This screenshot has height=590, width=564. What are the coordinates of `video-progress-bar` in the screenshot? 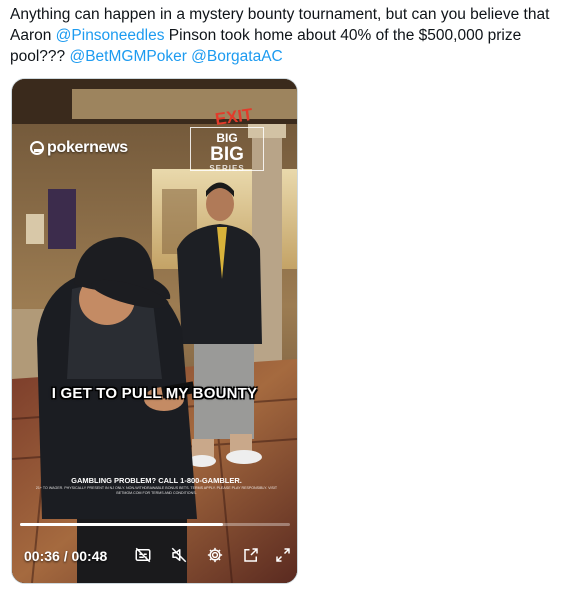 It's located at (155, 524).